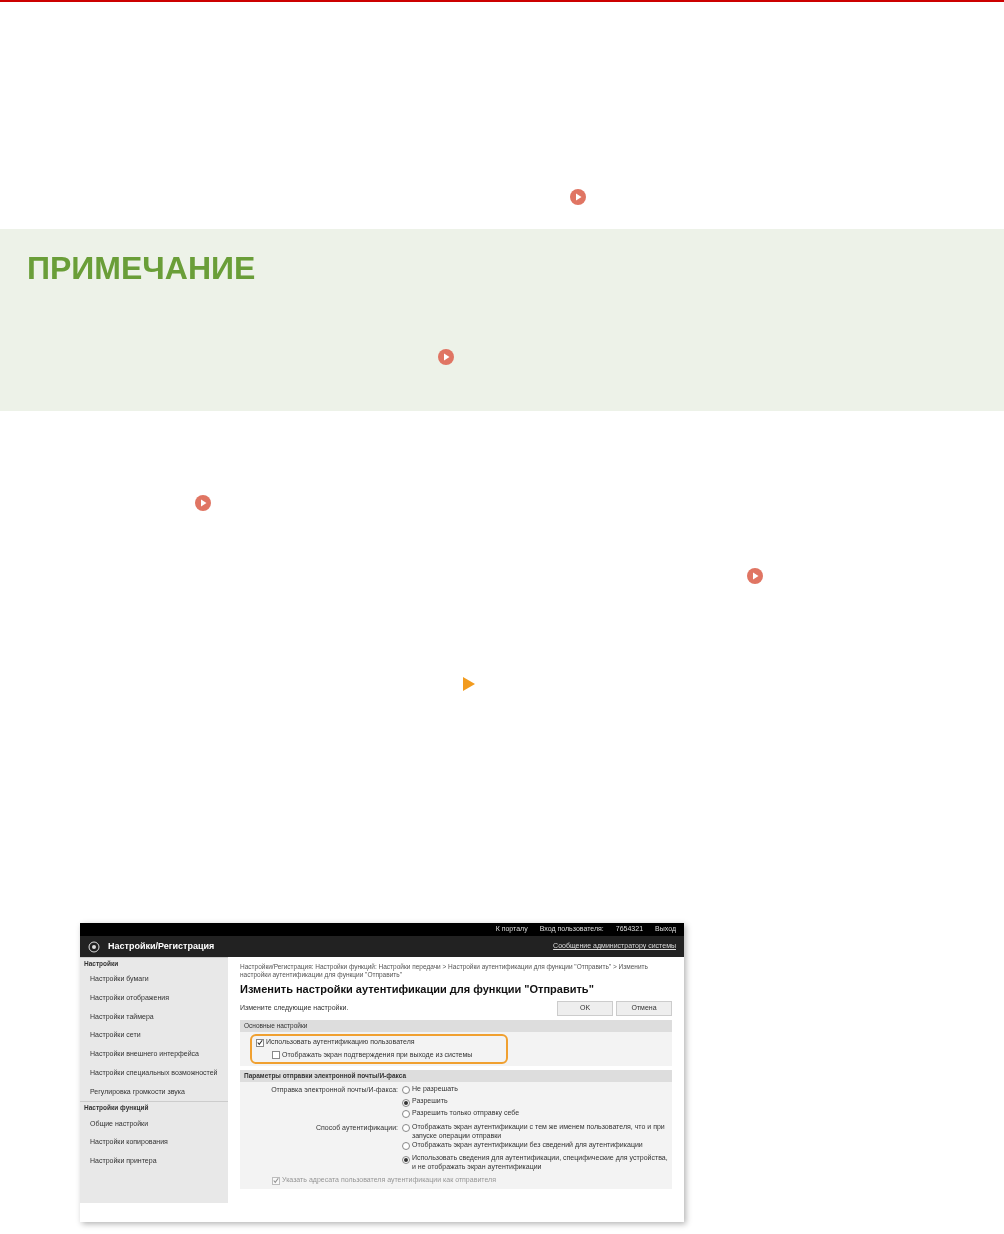  Describe the element at coordinates (142, 268) in the screenshot. I see `note-heading: ПРИМЕЧАНИЕ` at that location.